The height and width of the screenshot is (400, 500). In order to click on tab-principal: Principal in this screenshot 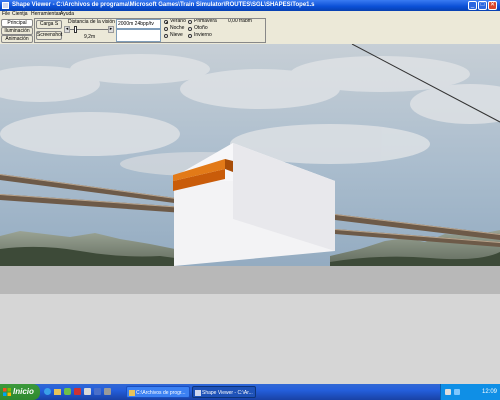, I will do `click(17, 23)`.